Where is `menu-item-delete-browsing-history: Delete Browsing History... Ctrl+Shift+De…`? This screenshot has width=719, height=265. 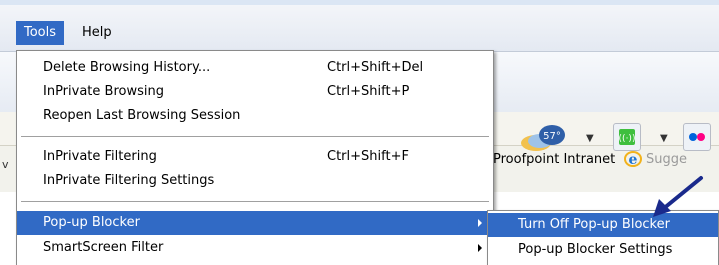 menu-item-delete-browsing-history: Delete Browsing History... Ctrl+Shift+De… is located at coordinates (255, 68).